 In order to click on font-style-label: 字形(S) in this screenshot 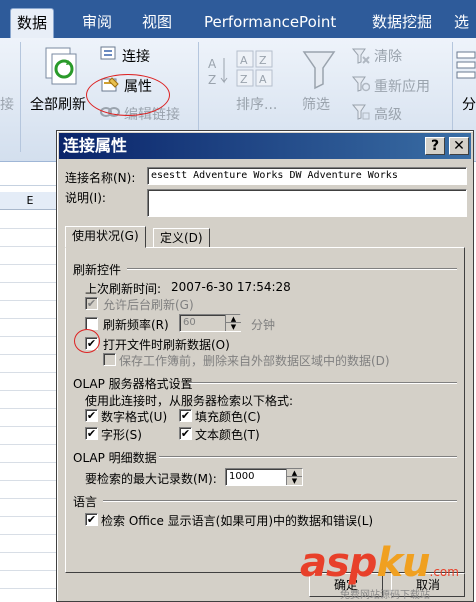, I will do `click(121, 435)`.